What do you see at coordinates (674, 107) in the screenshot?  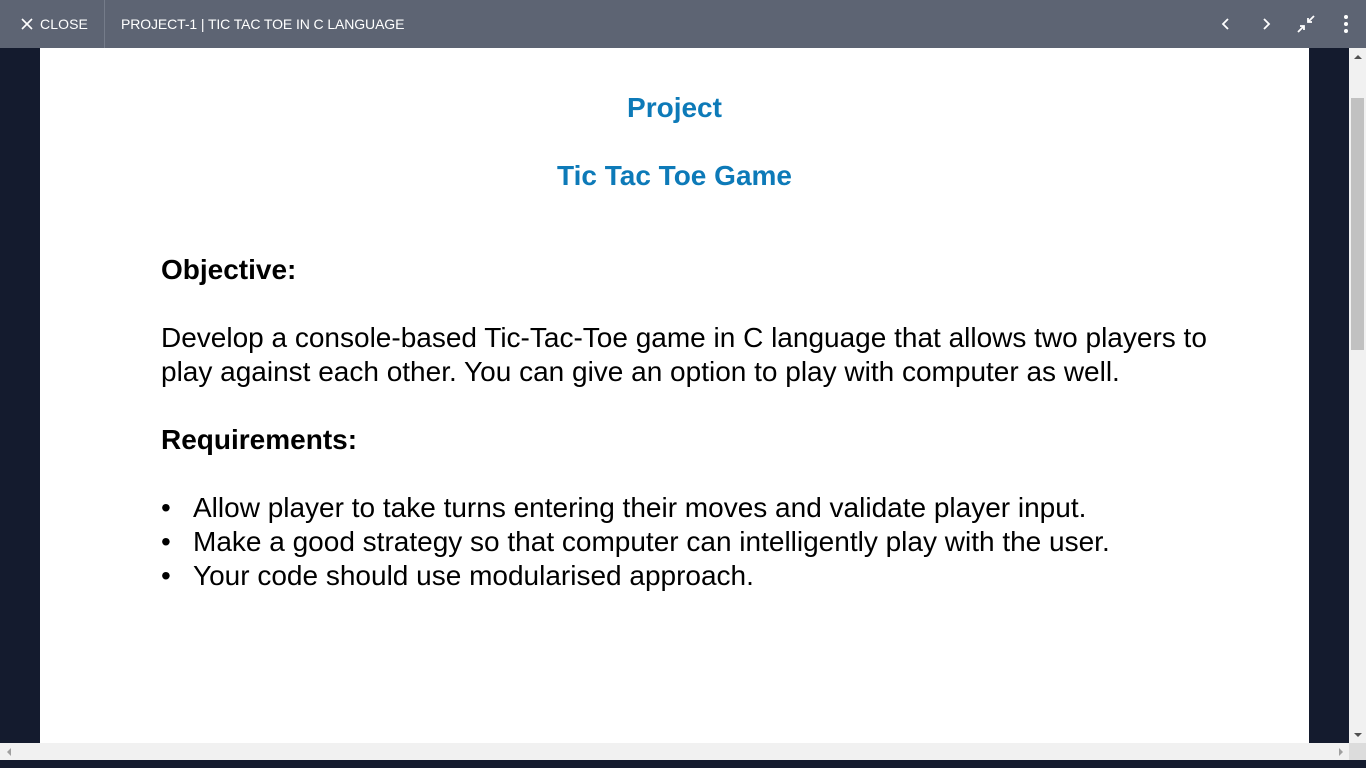 I see `document-heading: Project` at bounding box center [674, 107].